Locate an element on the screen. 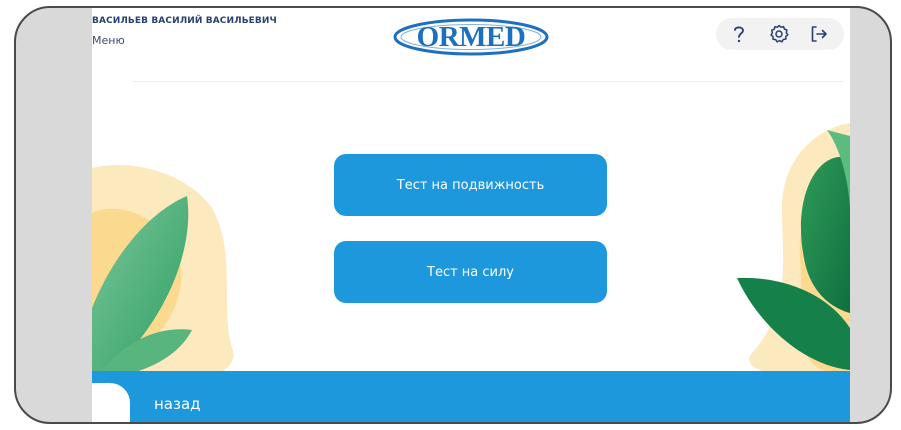 The height and width of the screenshot is (430, 901). gear-icon is located at coordinates (779, 33).